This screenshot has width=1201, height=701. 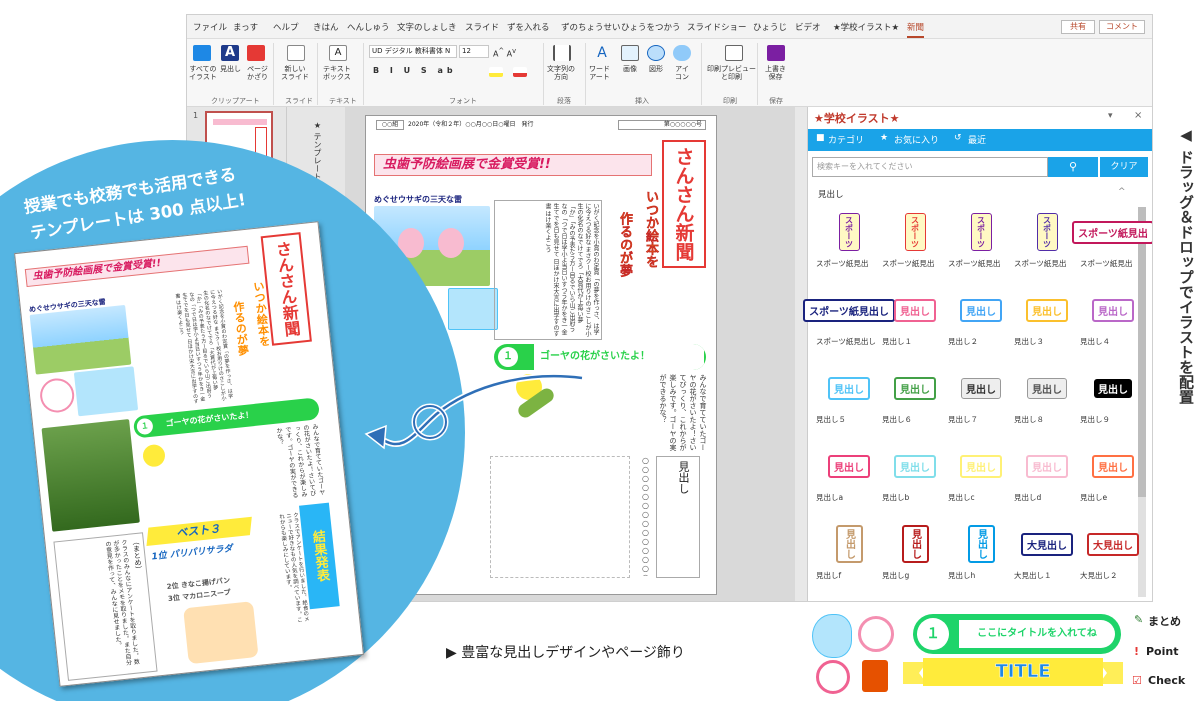 What do you see at coordinates (1113, 319) in the screenshot?
I see `illust-grid-item: 見出し 見出し４` at bounding box center [1113, 319].